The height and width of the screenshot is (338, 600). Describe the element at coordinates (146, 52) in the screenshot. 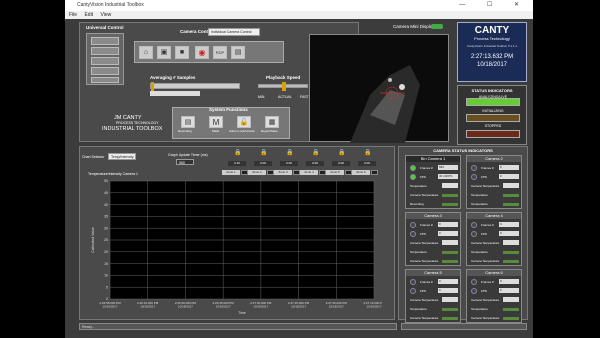

I see `camera-icon-button: ⌂` at that location.